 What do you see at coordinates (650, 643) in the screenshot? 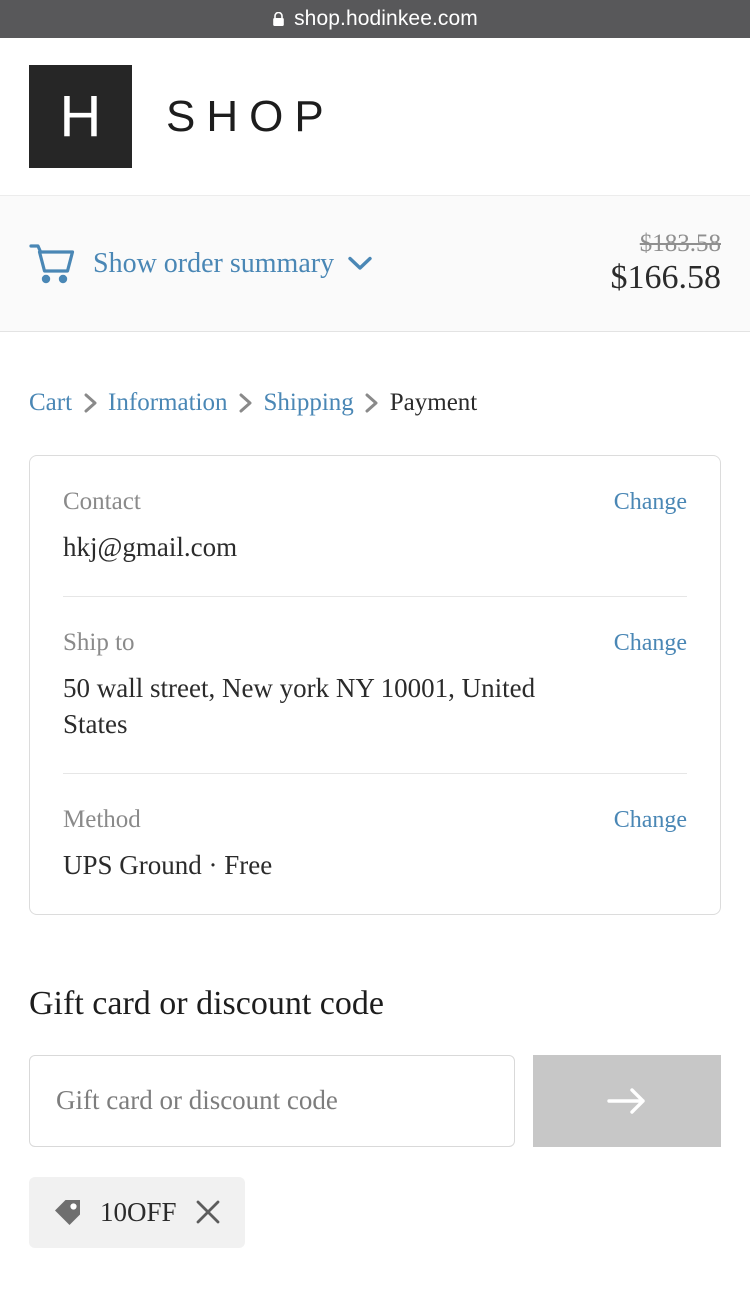
I see `change-address-button: Change` at bounding box center [650, 643].